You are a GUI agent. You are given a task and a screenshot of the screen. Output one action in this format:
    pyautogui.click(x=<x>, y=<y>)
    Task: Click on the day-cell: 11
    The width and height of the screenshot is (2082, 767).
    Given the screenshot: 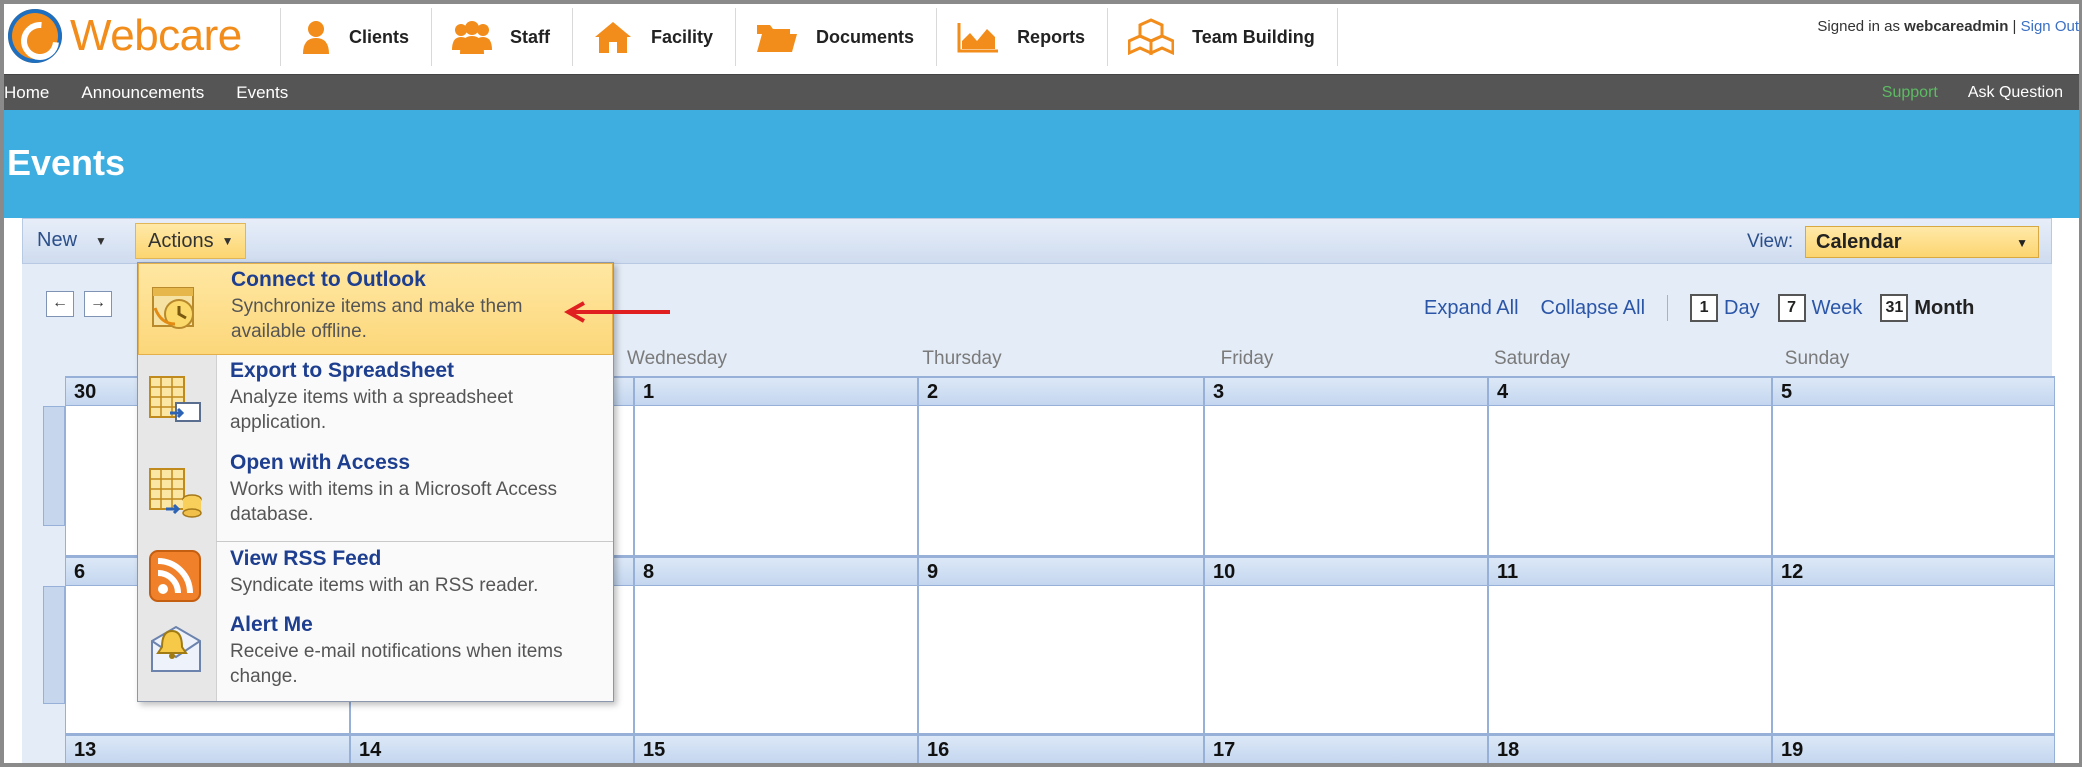 What is the action you would take?
    pyautogui.click(x=1630, y=645)
    